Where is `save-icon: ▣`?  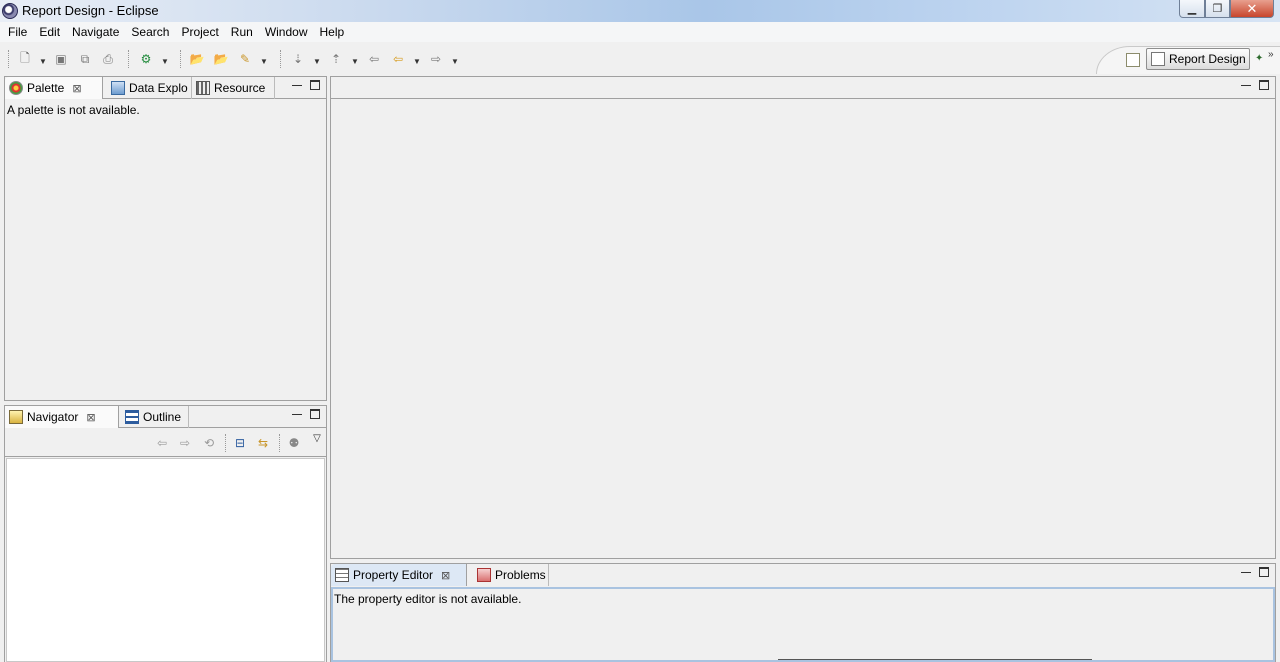 save-icon: ▣ is located at coordinates (61, 59).